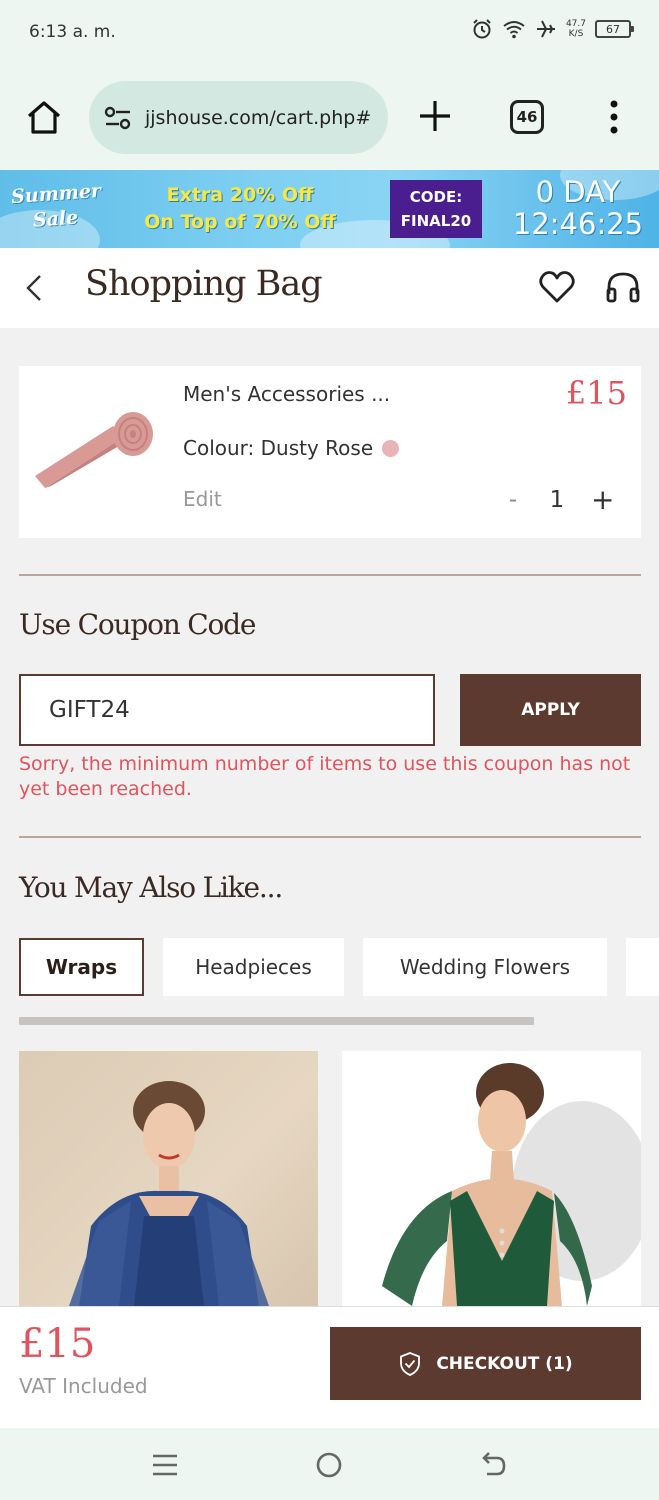 This screenshot has width=659, height=1500. What do you see at coordinates (258, 118) in the screenshot?
I see `url-text: jjshouse.com/cart.php#` at bounding box center [258, 118].